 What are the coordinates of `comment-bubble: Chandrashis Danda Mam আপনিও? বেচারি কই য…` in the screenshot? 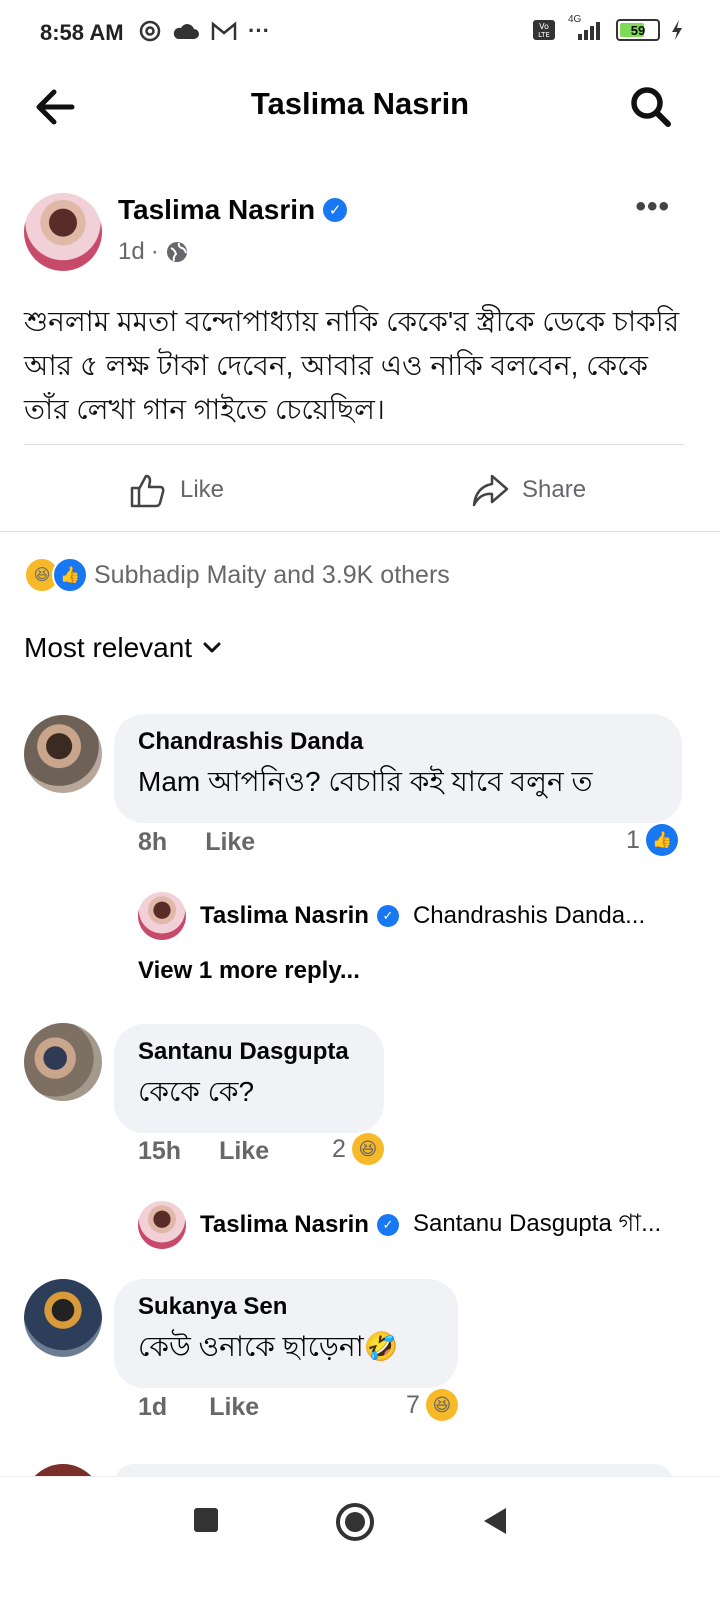 It's located at (398, 768).